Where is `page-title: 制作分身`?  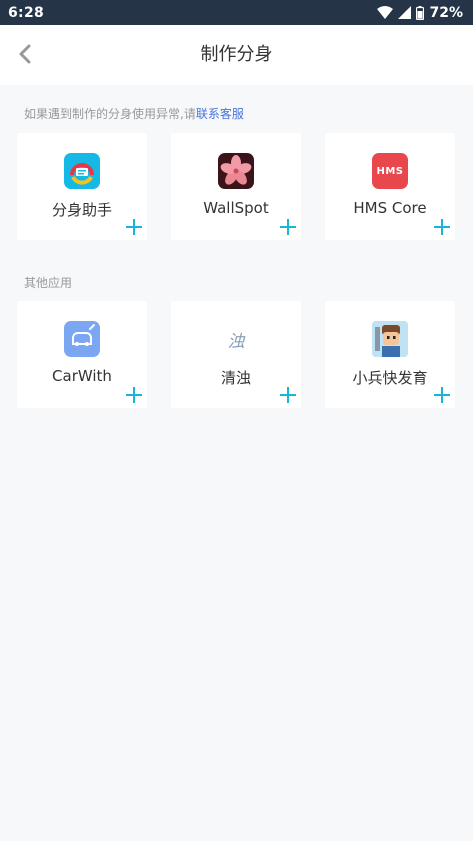 page-title: 制作分身 is located at coordinates (236, 54).